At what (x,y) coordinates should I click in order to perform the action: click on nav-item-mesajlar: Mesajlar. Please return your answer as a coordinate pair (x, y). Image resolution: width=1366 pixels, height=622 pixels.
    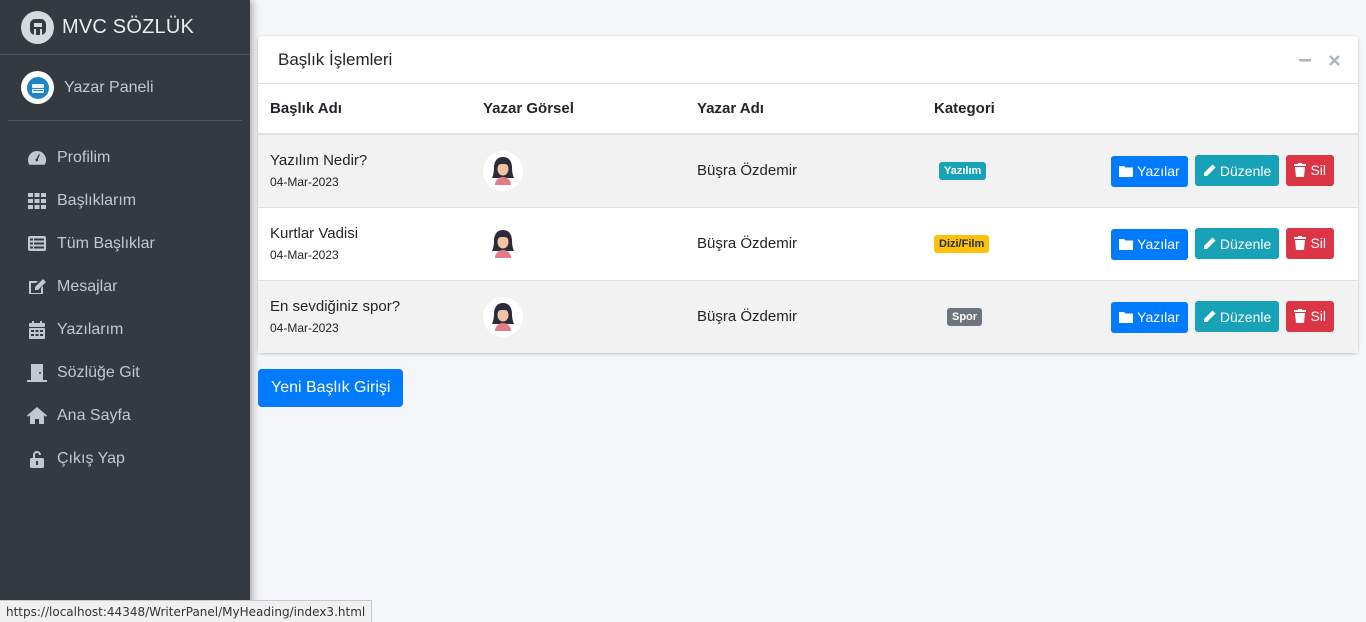
    Looking at the image, I should click on (125, 286).